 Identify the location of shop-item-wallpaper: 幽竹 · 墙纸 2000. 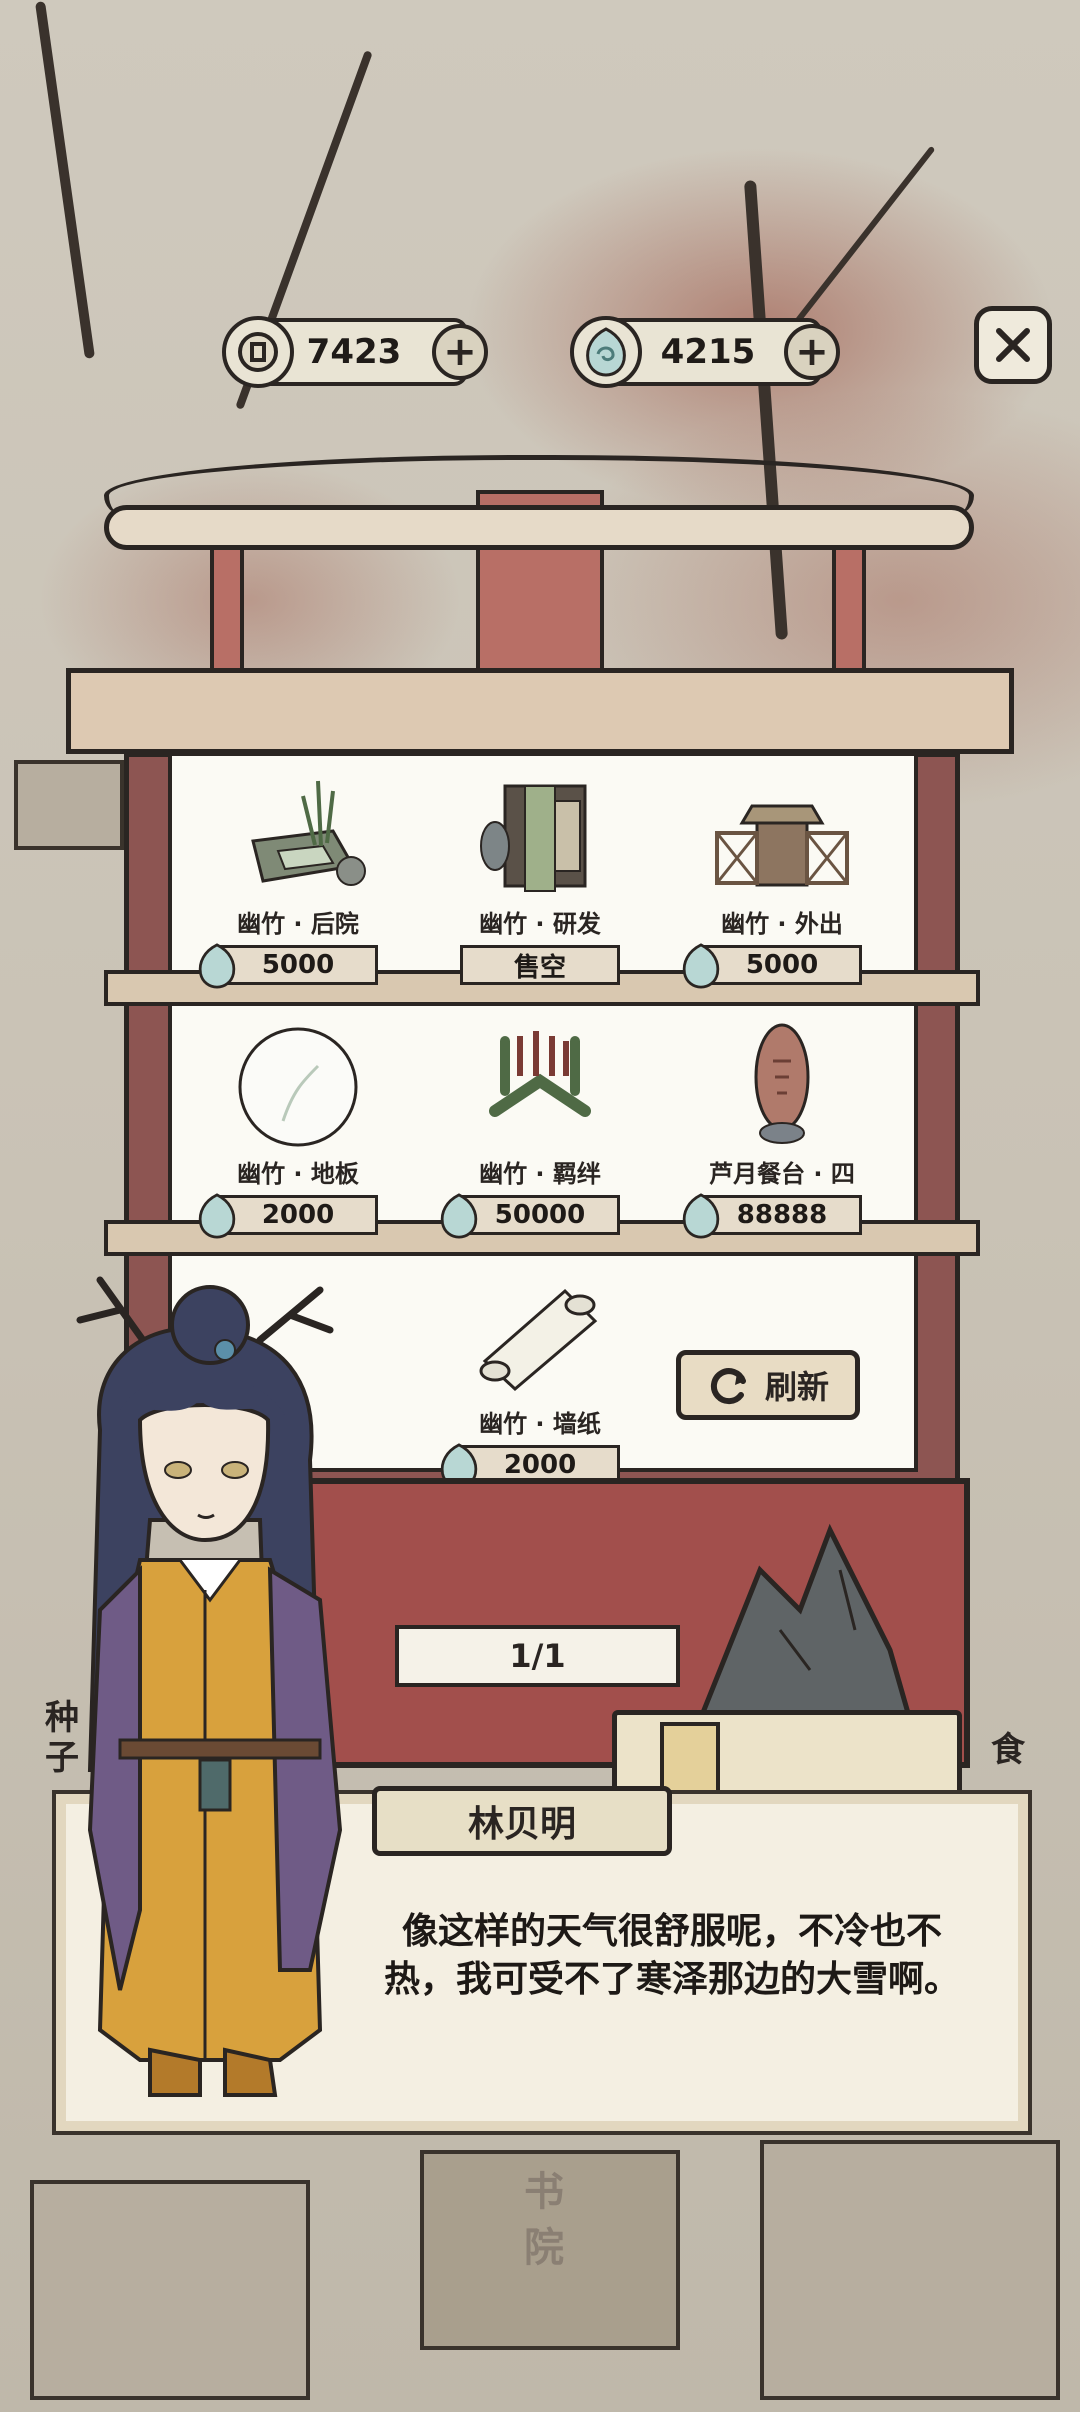
(540, 1379).